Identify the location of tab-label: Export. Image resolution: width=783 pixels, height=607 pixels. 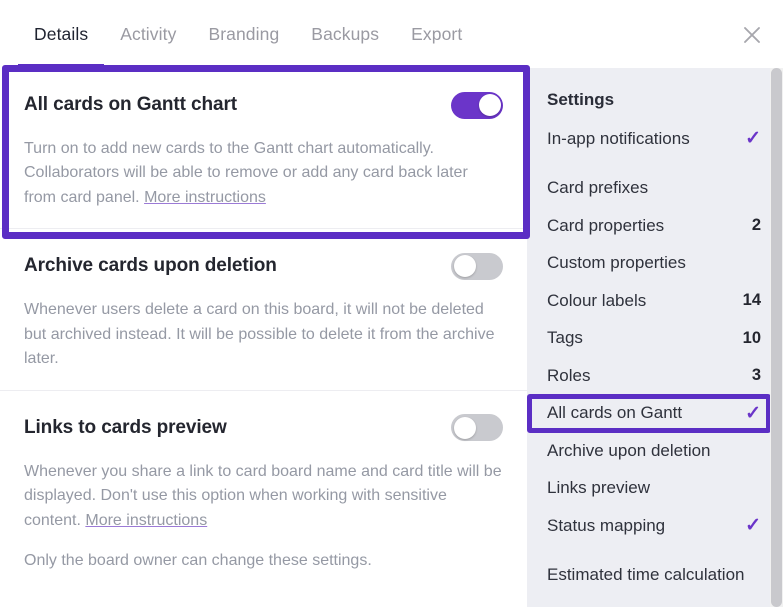
(437, 33).